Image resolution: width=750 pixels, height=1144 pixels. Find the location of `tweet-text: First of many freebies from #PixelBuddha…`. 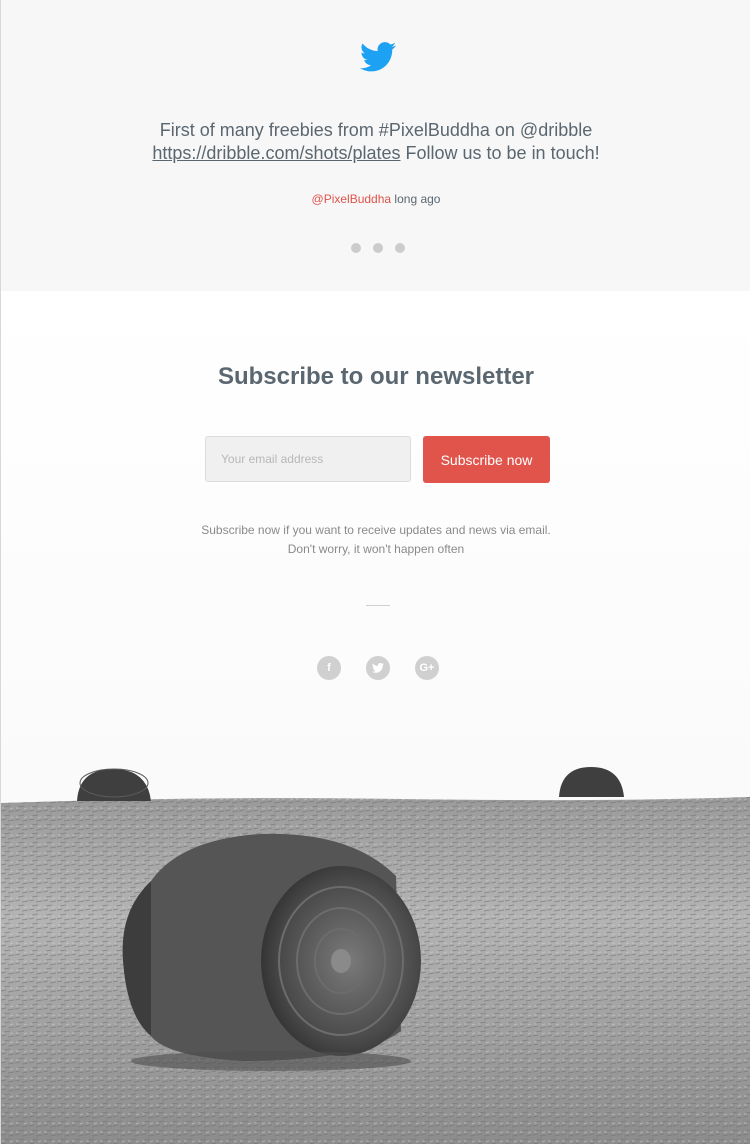

tweet-text: First of many freebies from #PixelBuddha… is located at coordinates (375, 142).